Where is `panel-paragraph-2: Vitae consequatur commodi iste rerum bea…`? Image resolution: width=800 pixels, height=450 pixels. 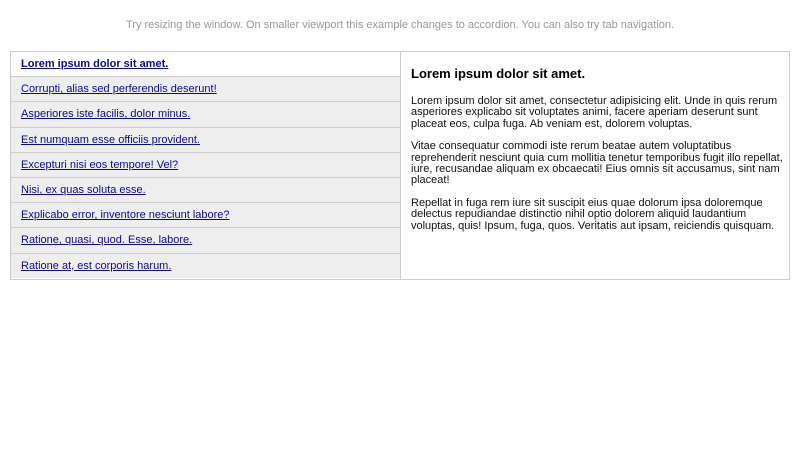
panel-paragraph-2: Vitae consequatur commodi iste rerum bea… is located at coordinates (597, 163).